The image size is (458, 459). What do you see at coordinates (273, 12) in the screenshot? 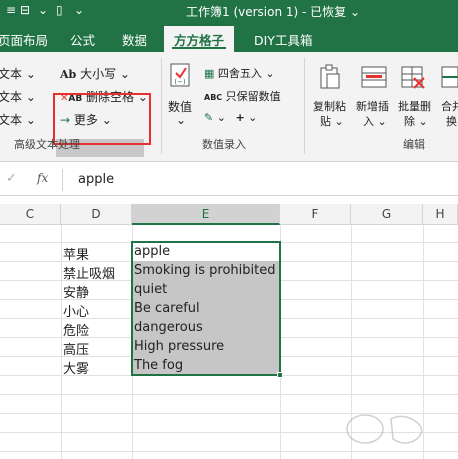
I see `window-title: 工作簿1 (version 1) - 已恢复 ⌄` at bounding box center [273, 12].